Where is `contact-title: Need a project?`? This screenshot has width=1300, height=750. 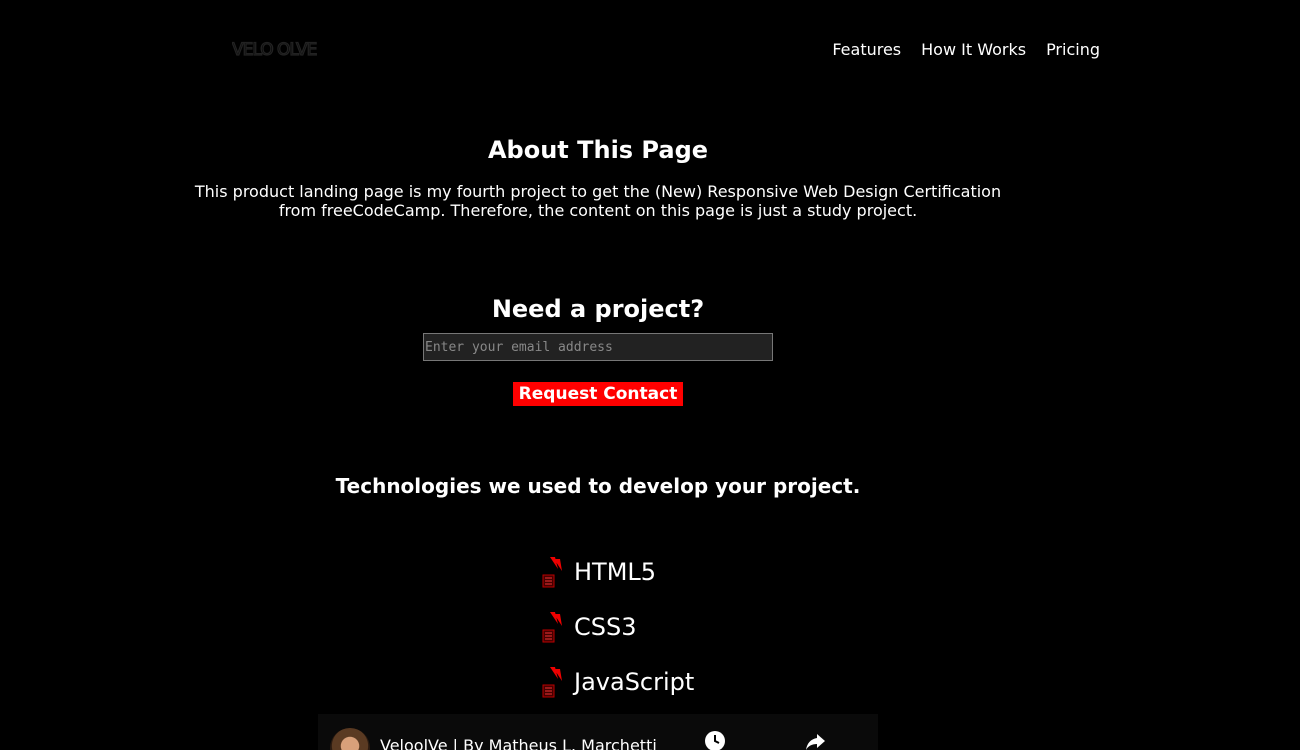 contact-title: Need a project? is located at coordinates (598, 309).